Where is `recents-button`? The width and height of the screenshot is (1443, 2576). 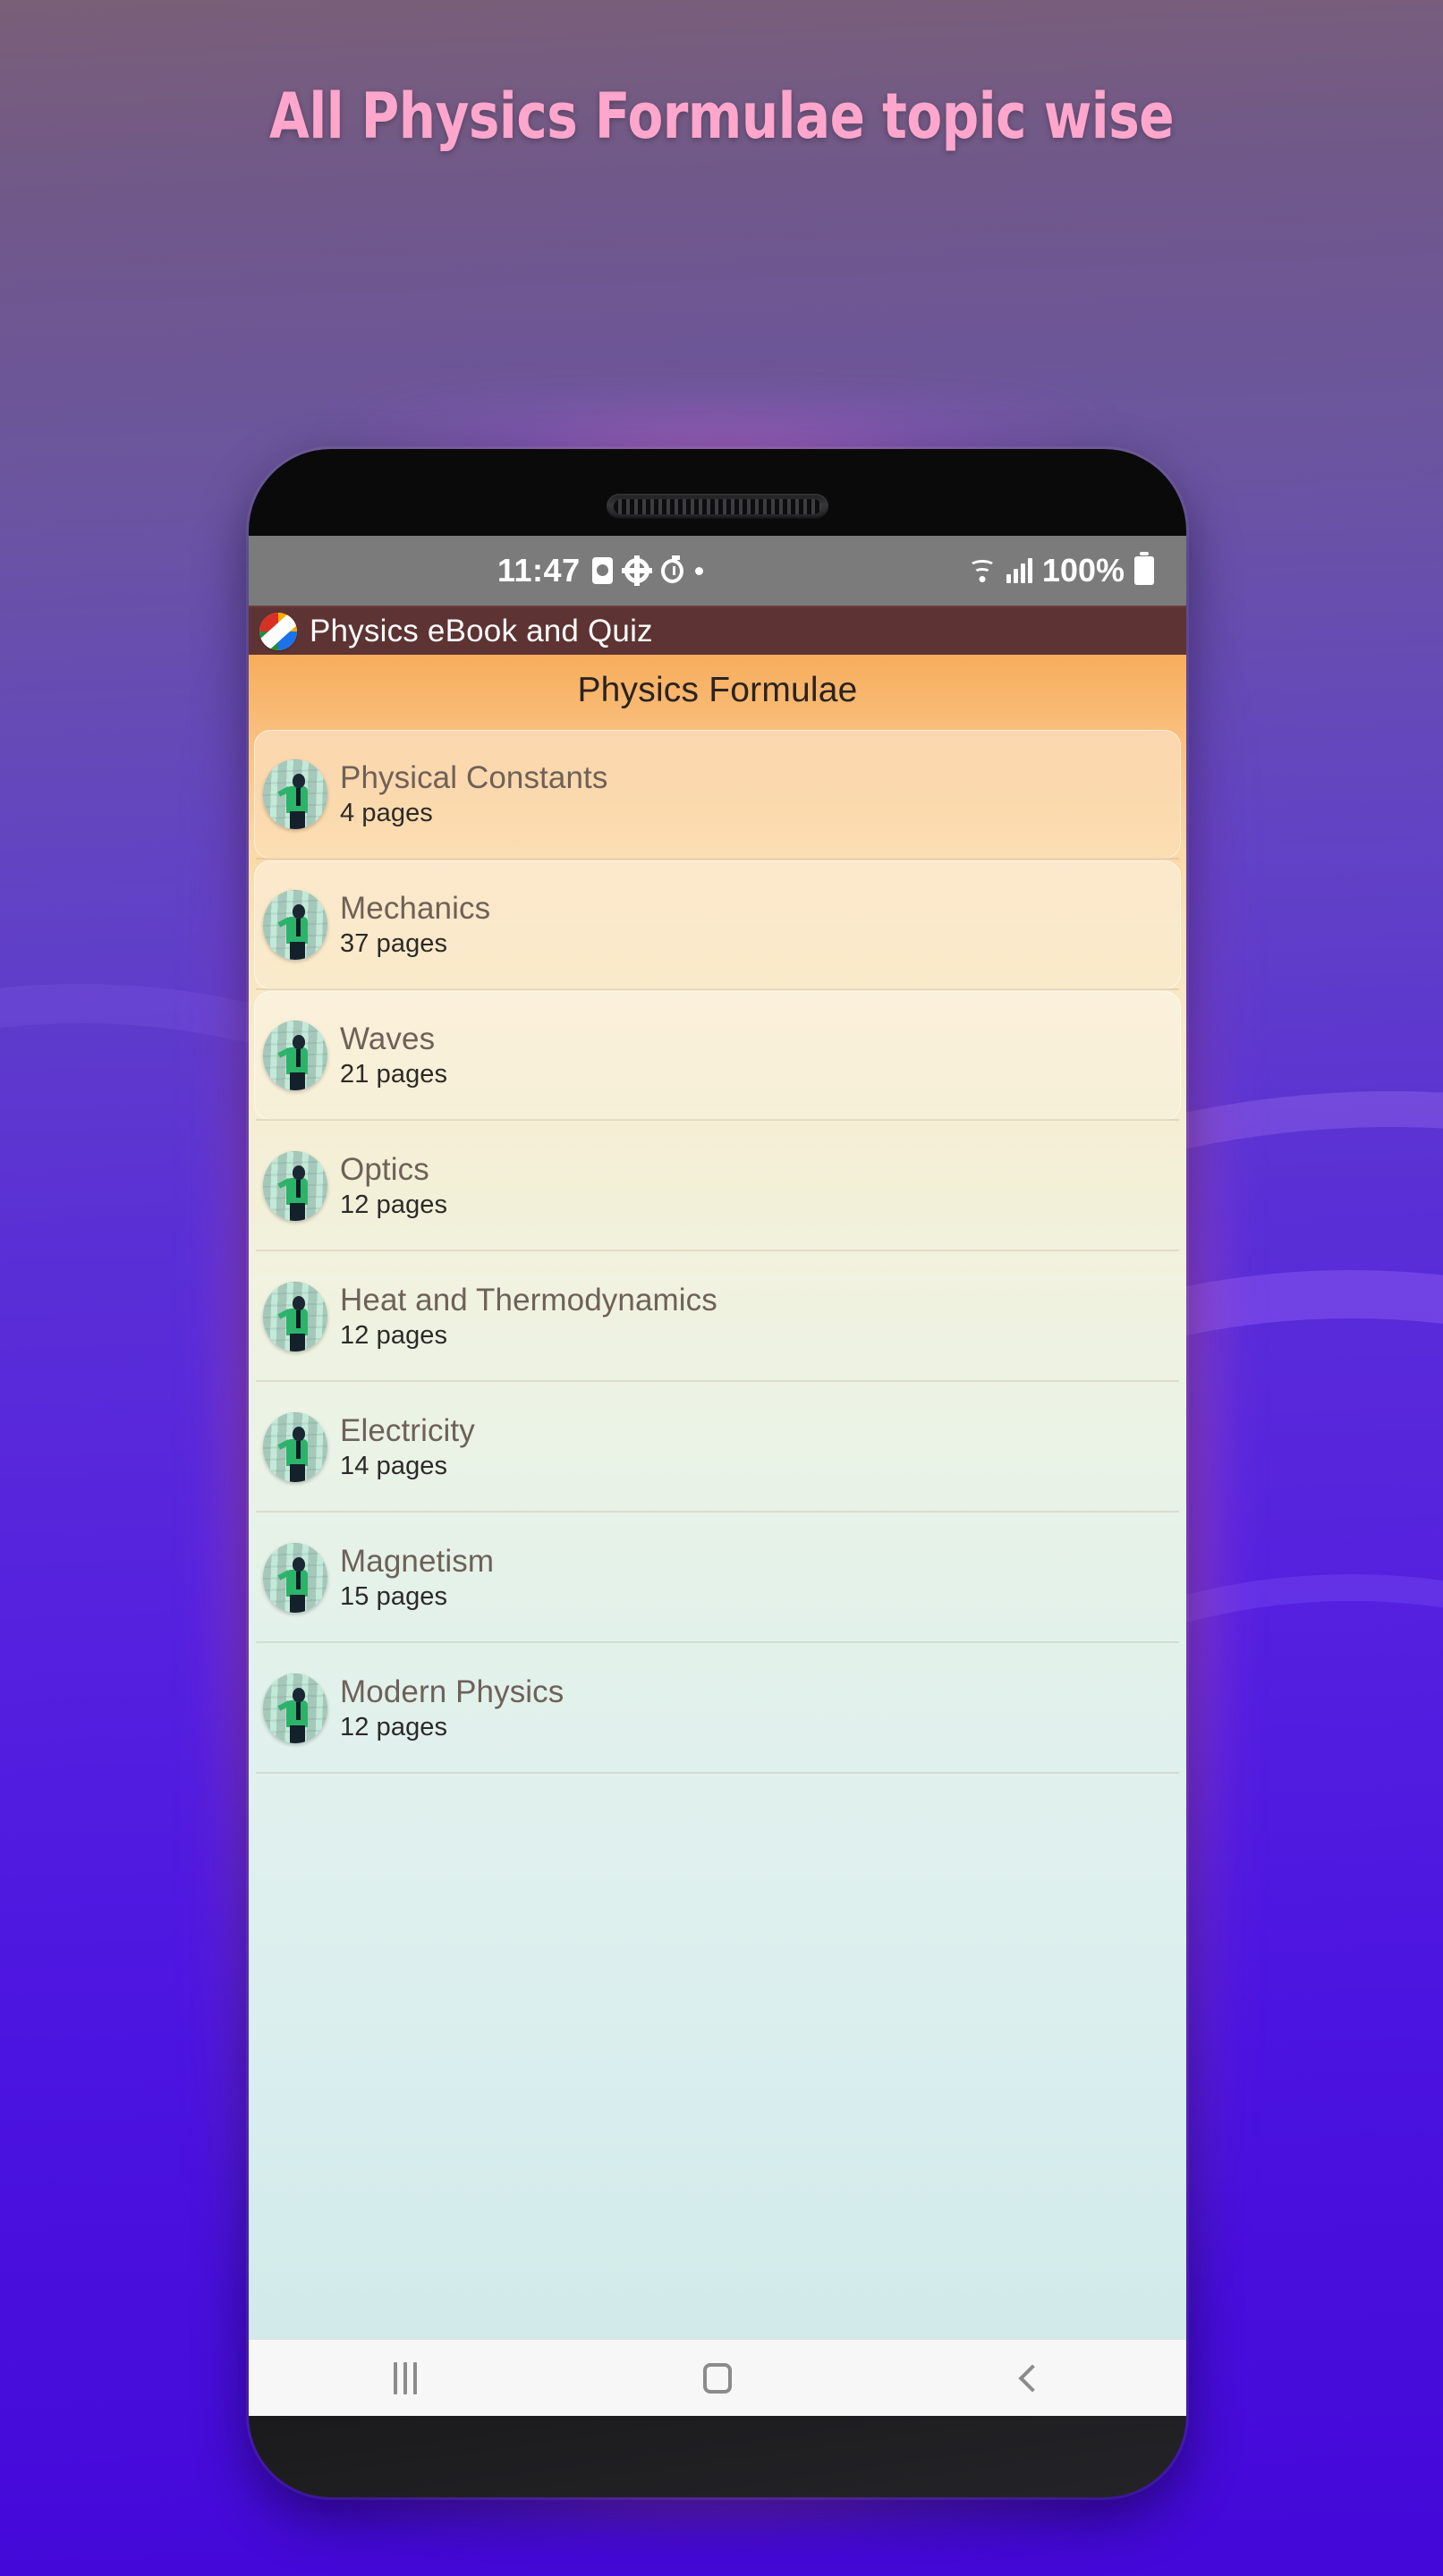 recents-button is located at coordinates (405, 2378).